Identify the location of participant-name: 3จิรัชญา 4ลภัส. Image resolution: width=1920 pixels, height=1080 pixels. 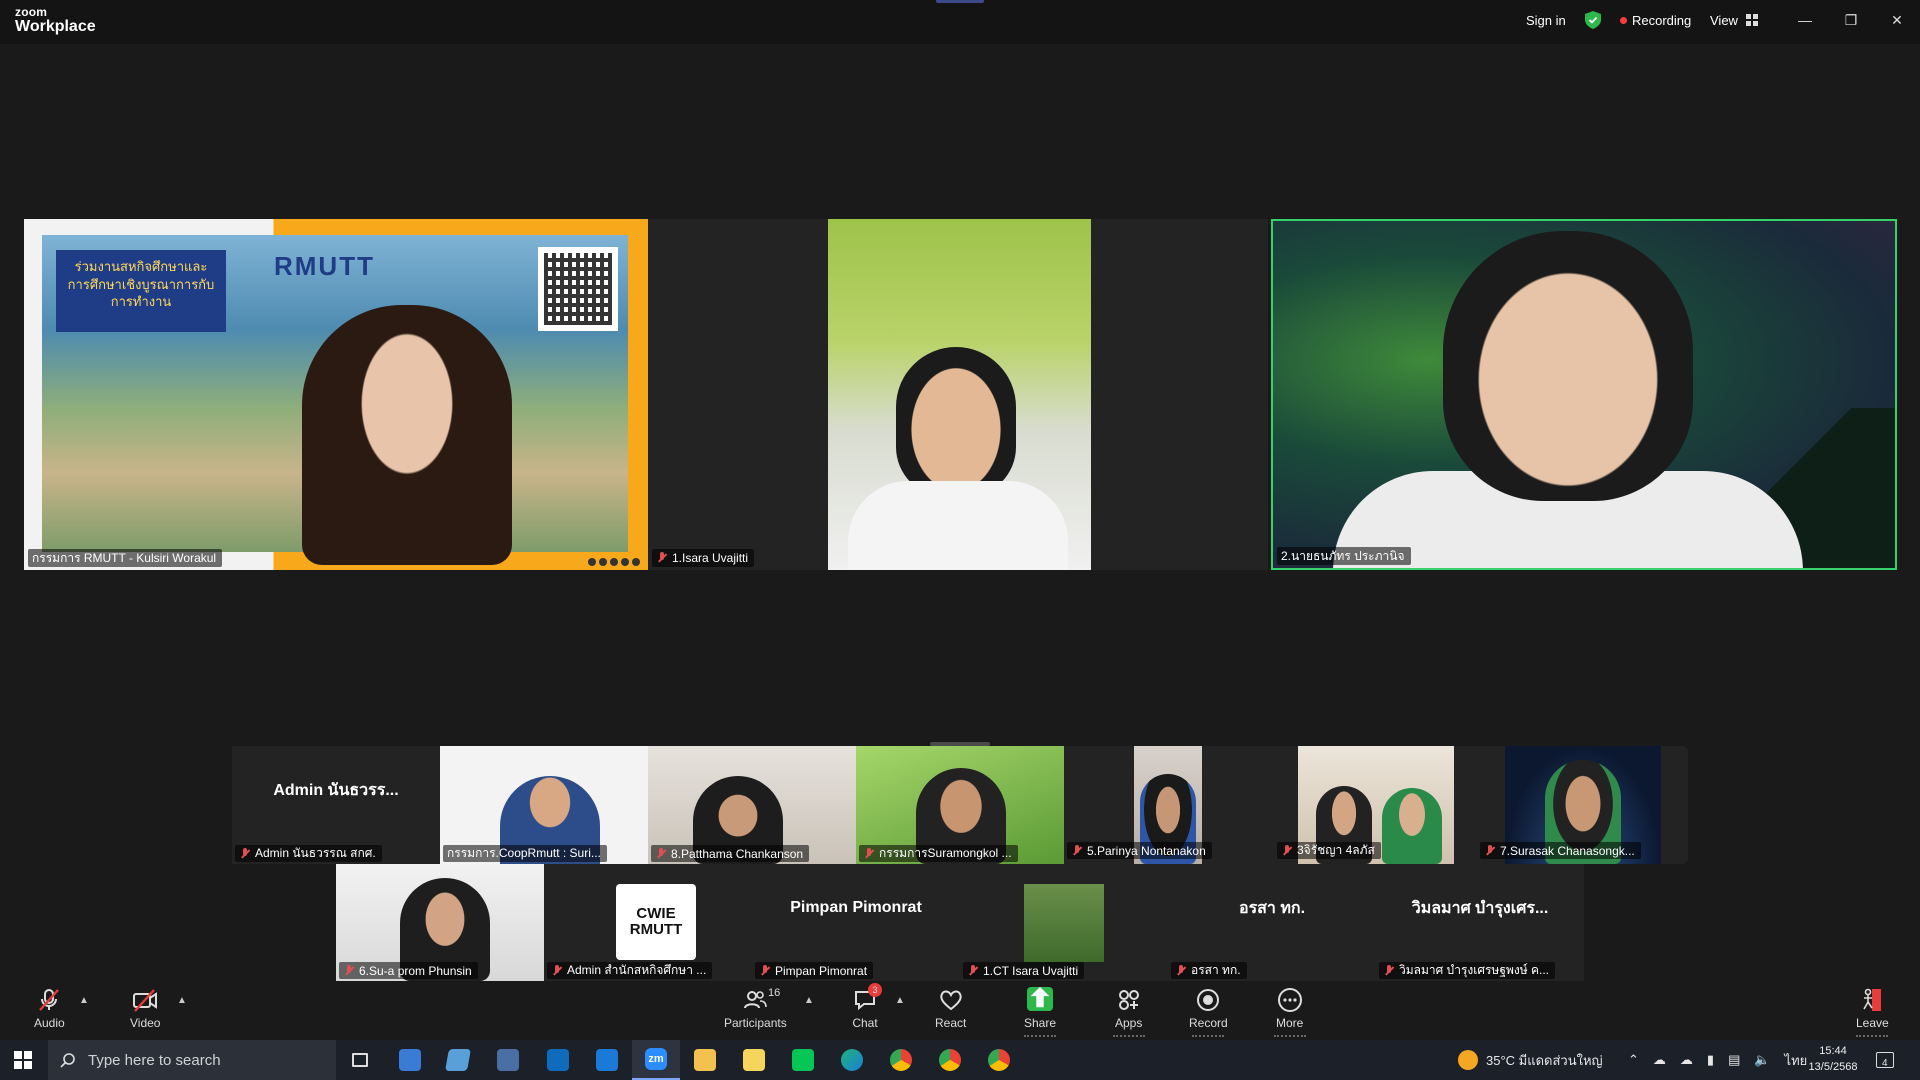
(1336, 850).